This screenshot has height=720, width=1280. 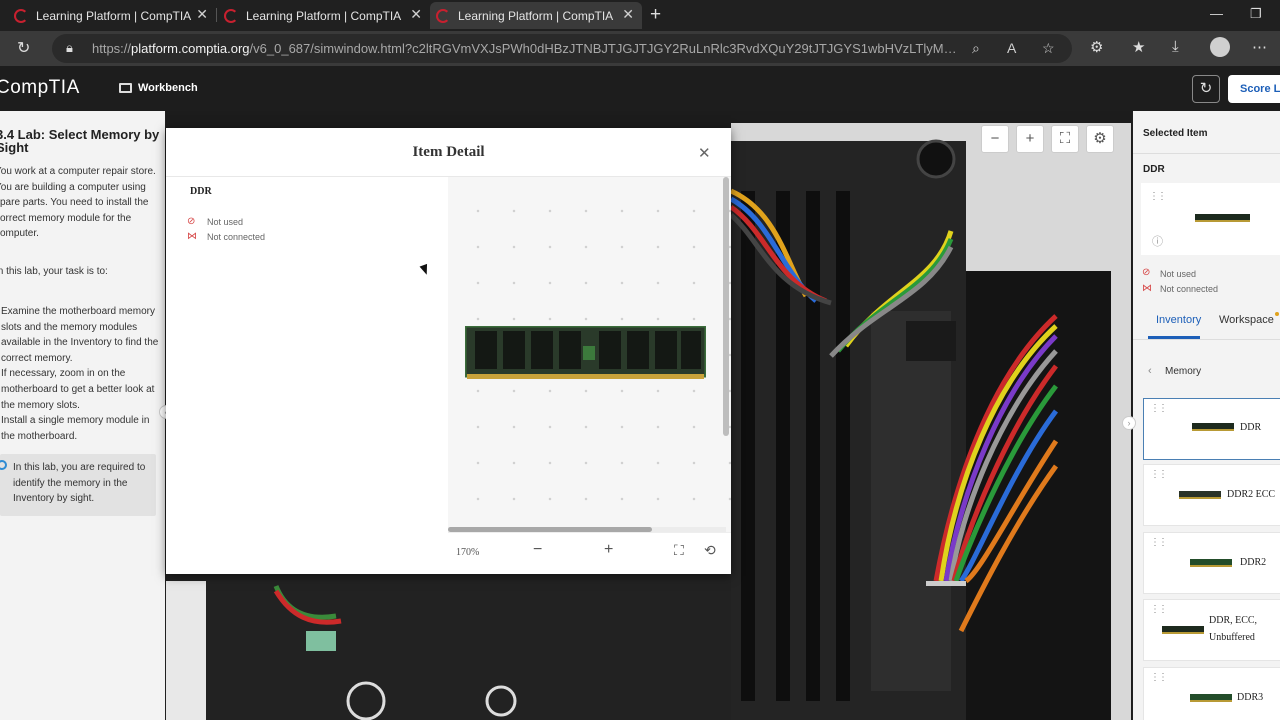 What do you see at coordinates (1175, 46) in the screenshot?
I see `downloads-icon: ⤓` at bounding box center [1175, 46].